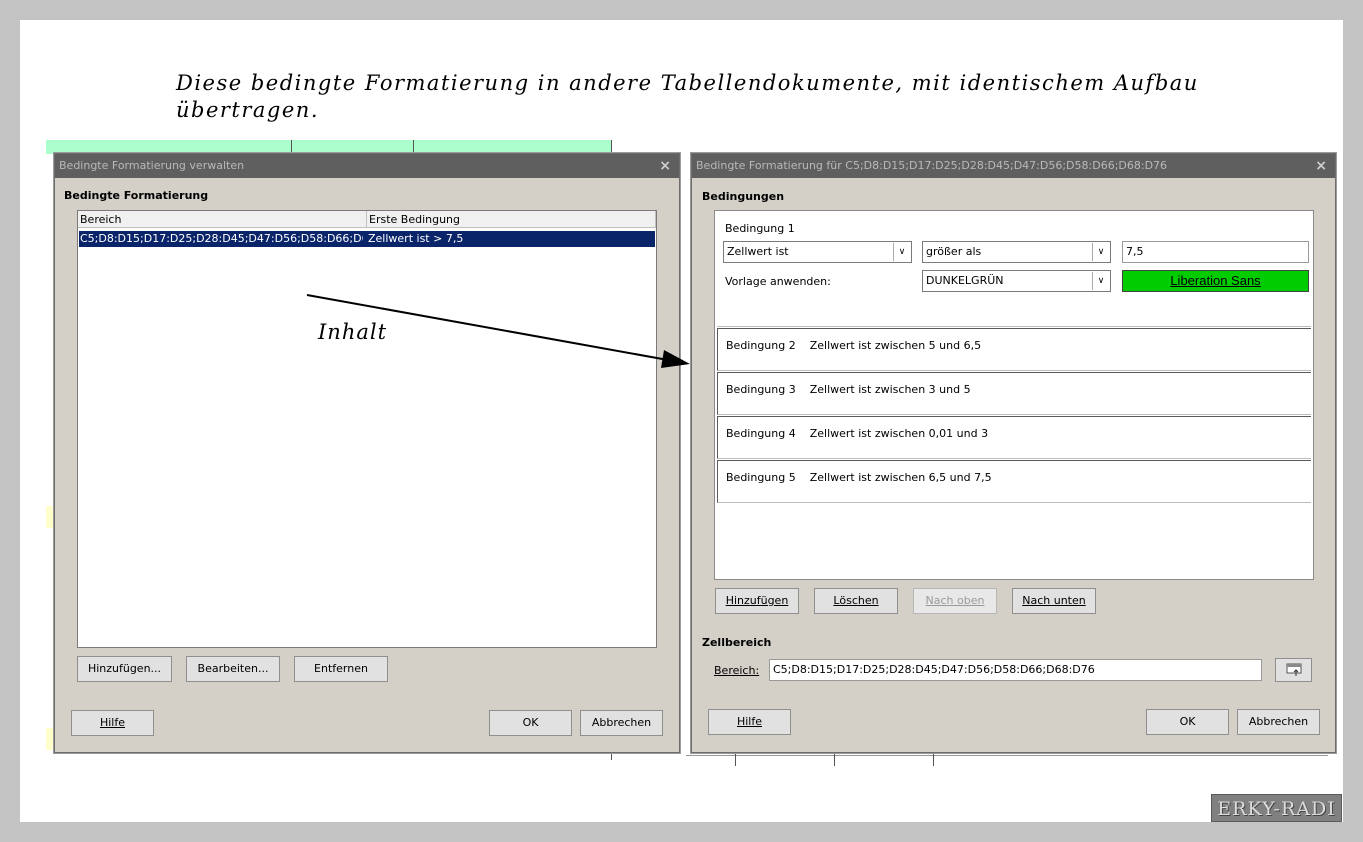  What do you see at coordinates (498, 331) in the screenshot?
I see `annotation-arrow` at bounding box center [498, 331].